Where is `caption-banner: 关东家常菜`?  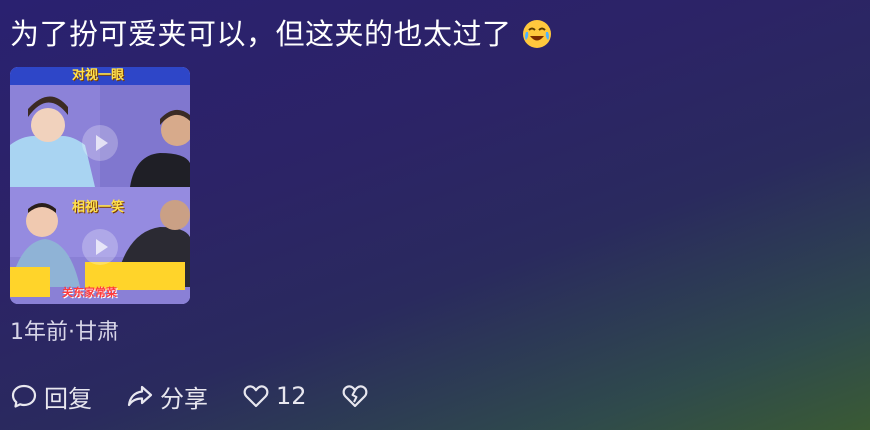 caption-banner: 关东家常菜 is located at coordinates (89, 292).